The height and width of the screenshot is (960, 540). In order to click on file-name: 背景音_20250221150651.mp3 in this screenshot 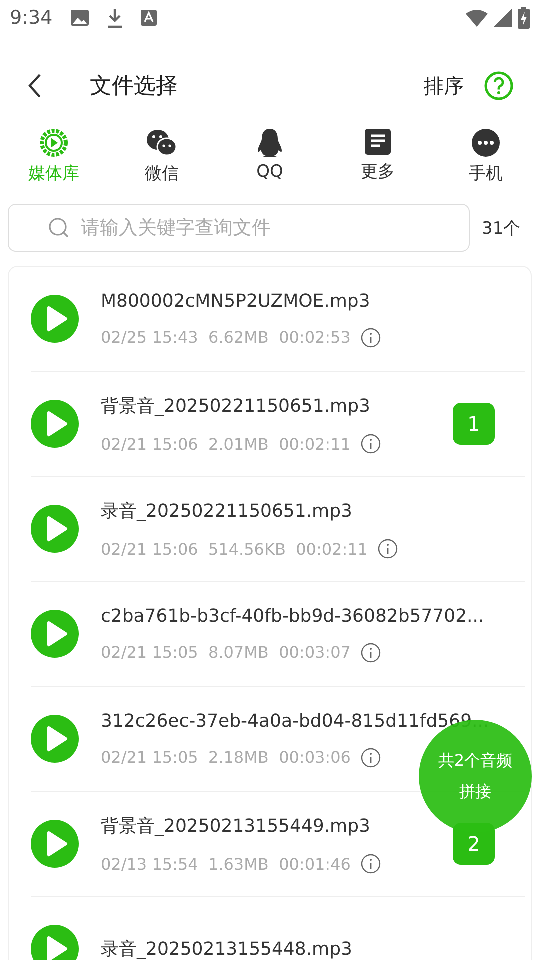, I will do `click(236, 406)`.